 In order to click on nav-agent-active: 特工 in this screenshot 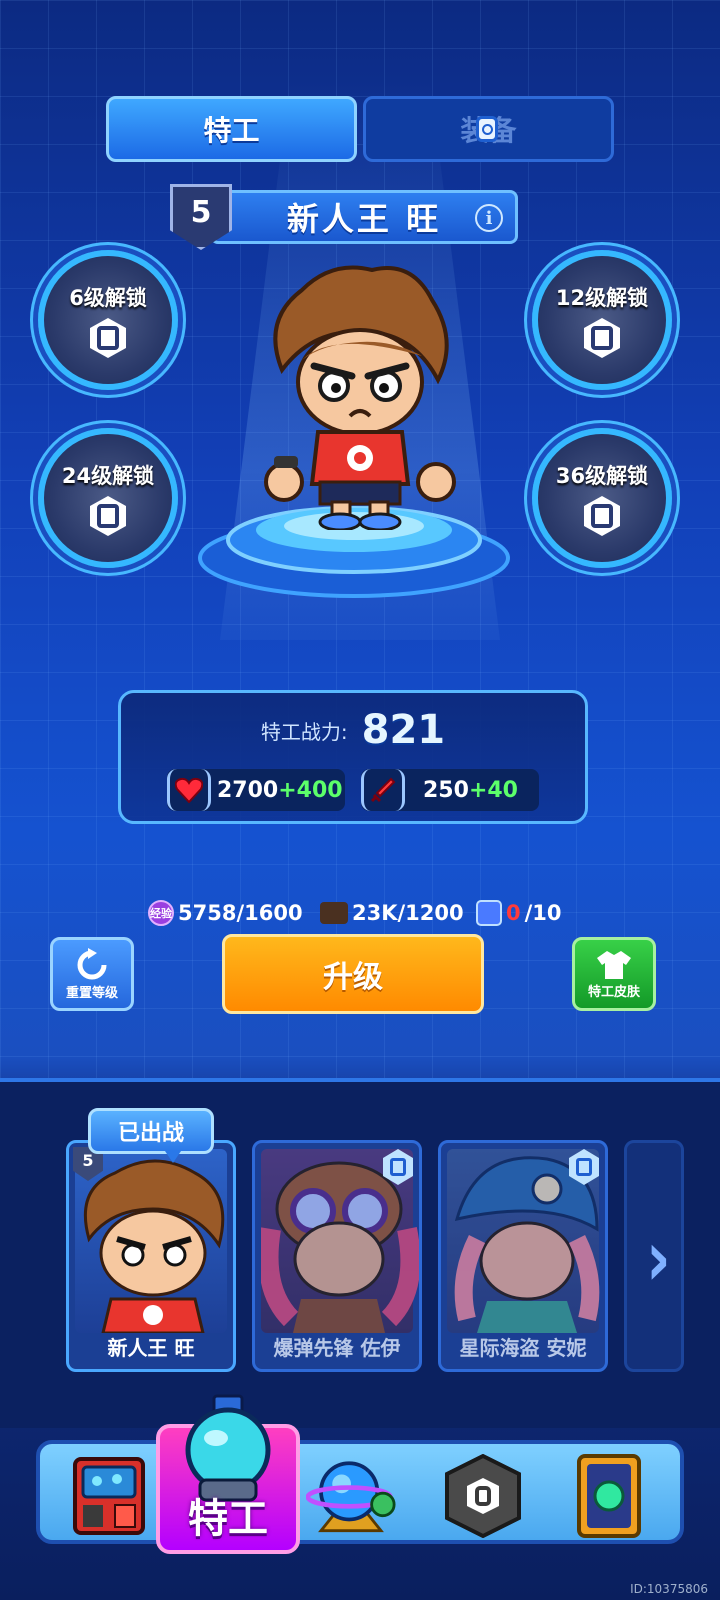, I will do `click(228, 1474)`.